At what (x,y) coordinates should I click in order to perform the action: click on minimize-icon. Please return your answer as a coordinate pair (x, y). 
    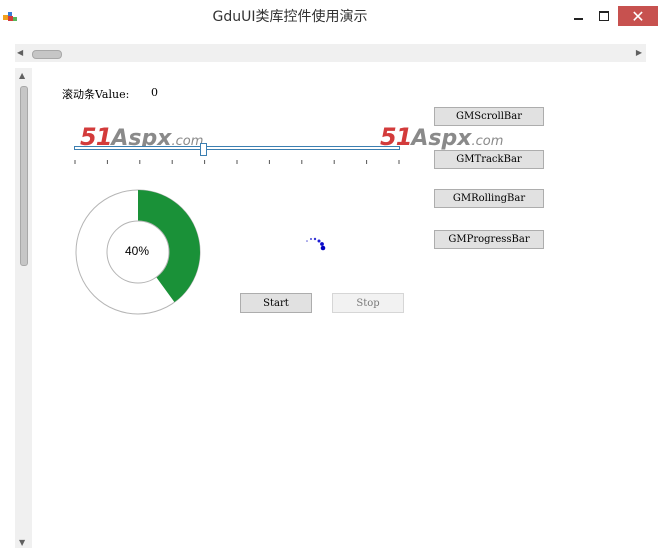
    Looking at the image, I should click on (578, 18).